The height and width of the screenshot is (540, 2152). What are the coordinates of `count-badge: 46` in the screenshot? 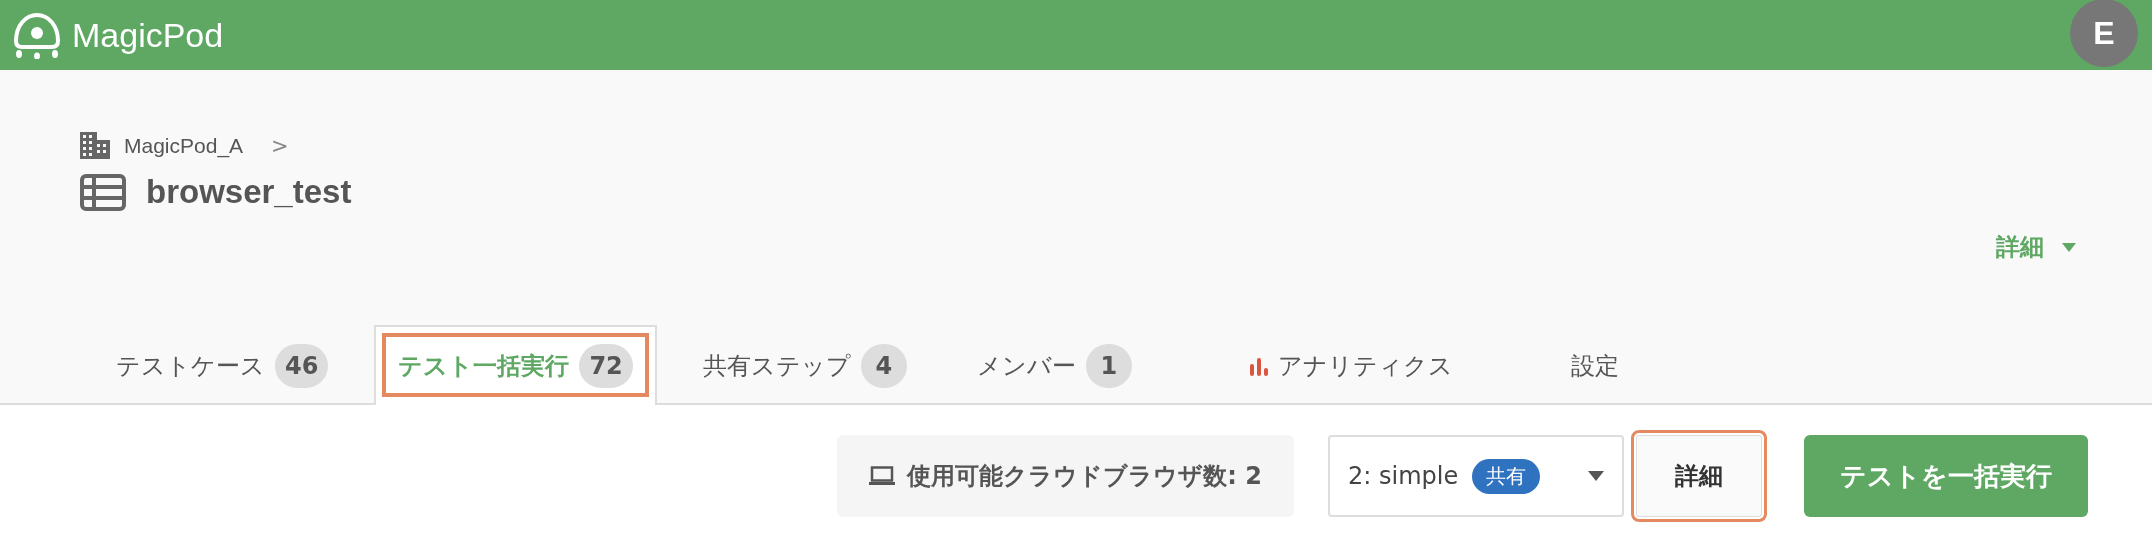 It's located at (302, 366).